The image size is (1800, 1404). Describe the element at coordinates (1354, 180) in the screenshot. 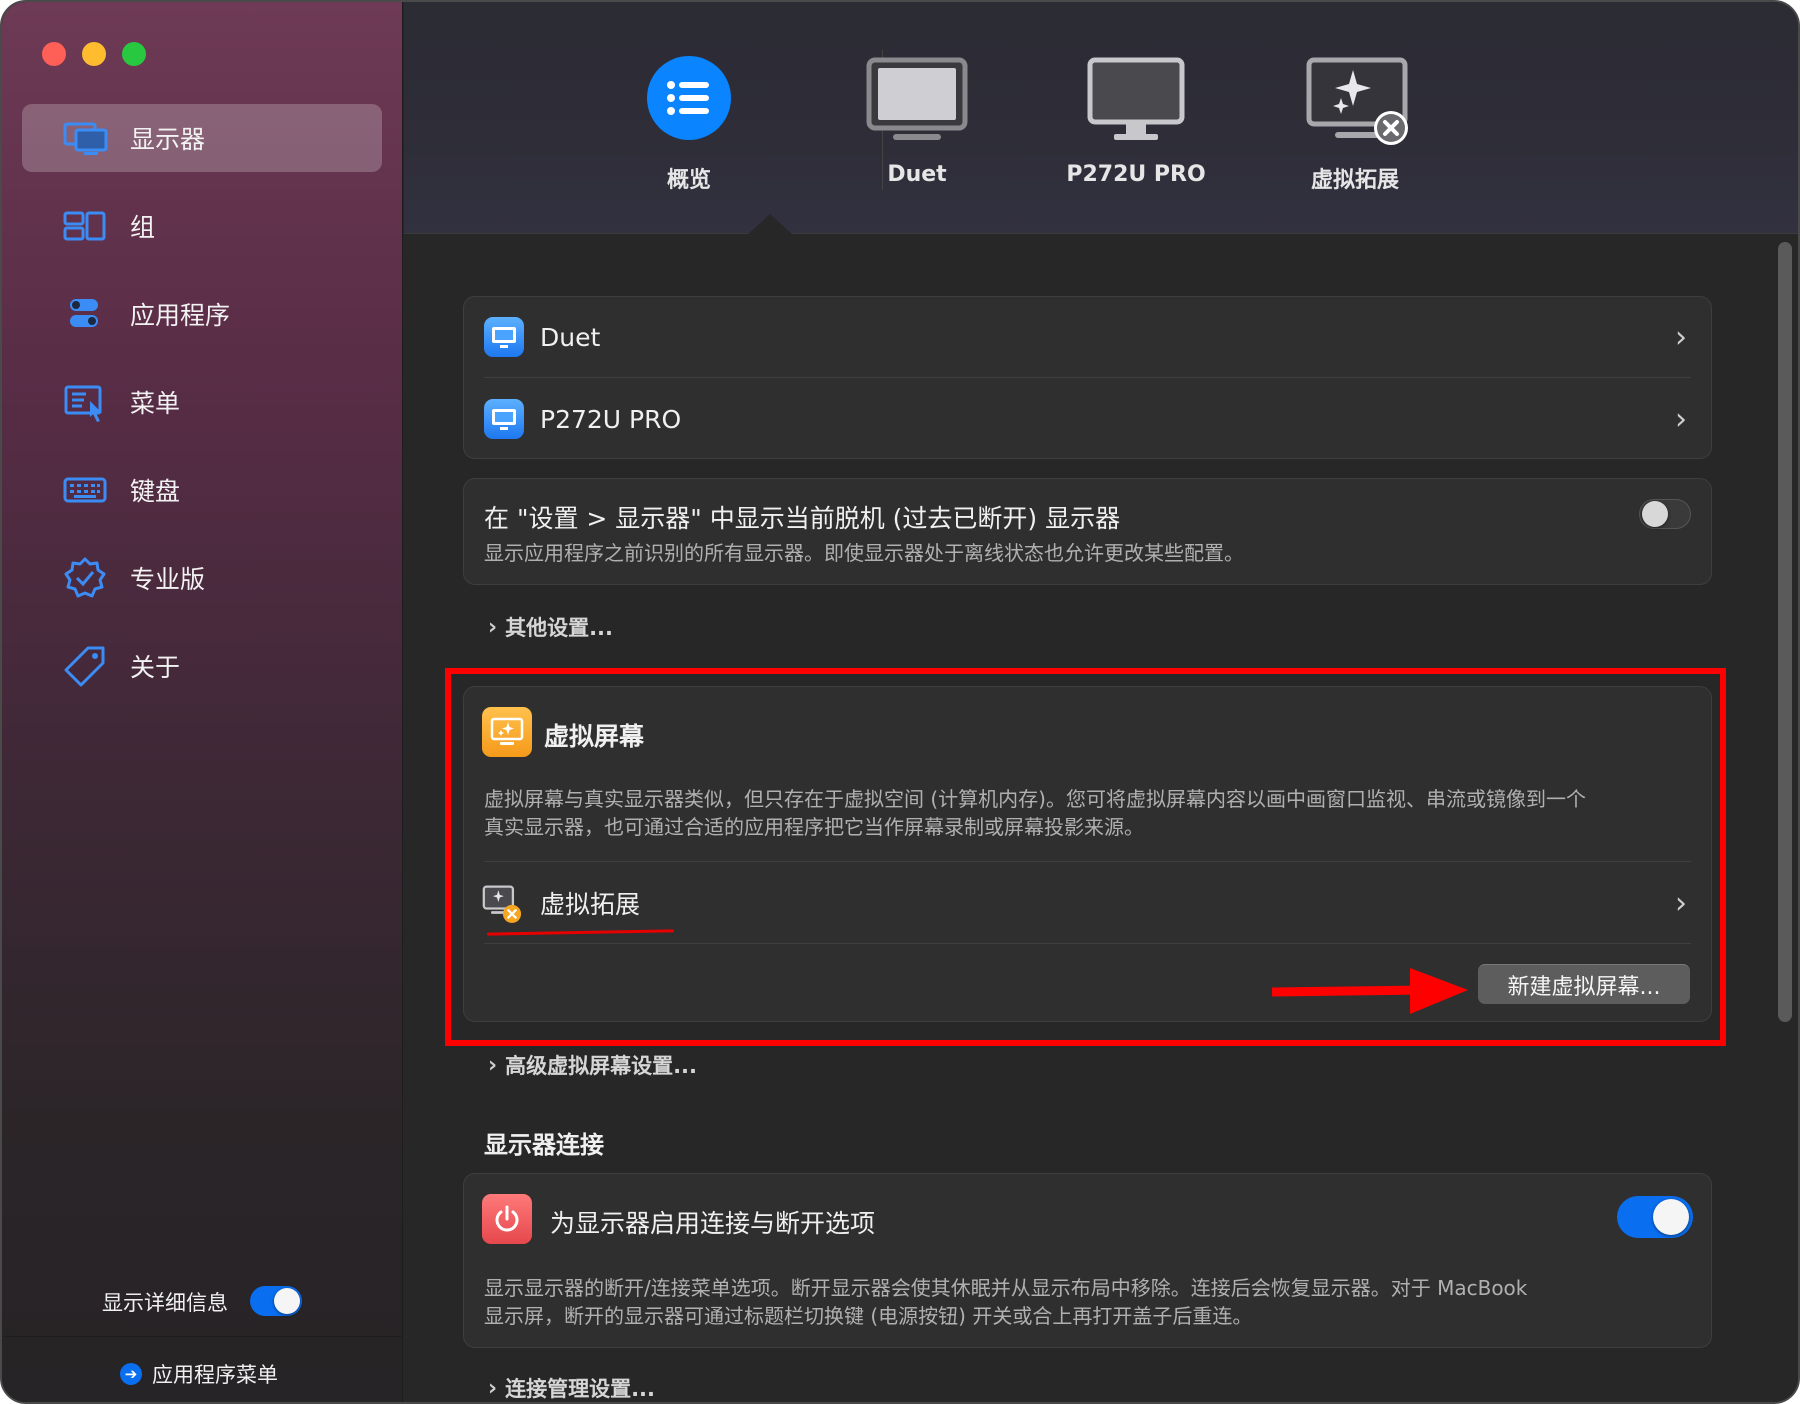

I see `tab-label: 虚拟拓展` at that location.